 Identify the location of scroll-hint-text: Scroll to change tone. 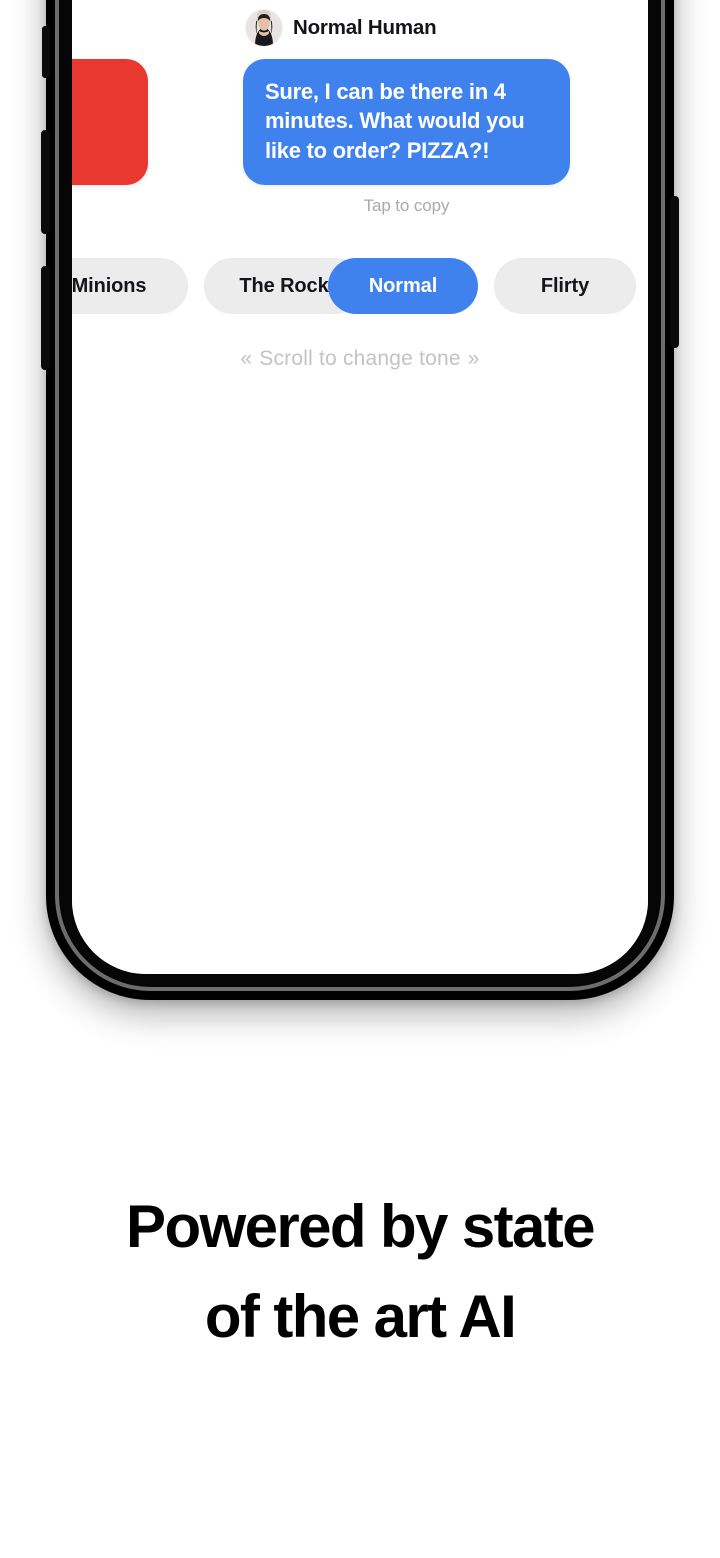
(360, 358).